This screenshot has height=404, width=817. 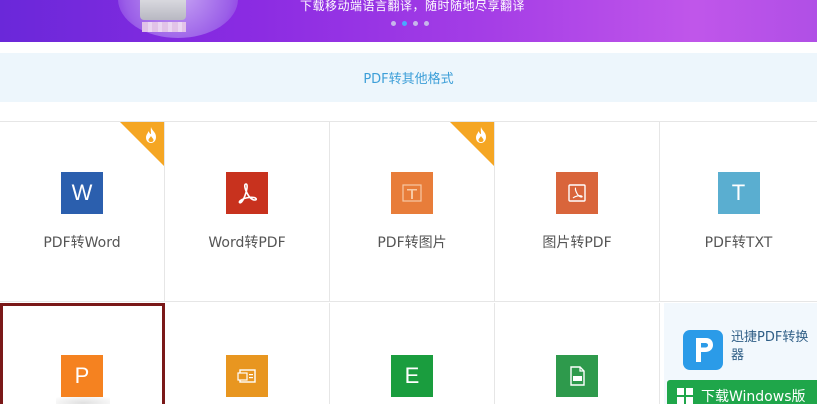 I want to click on download-label: 下载Windows版, so click(x=753, y=396).